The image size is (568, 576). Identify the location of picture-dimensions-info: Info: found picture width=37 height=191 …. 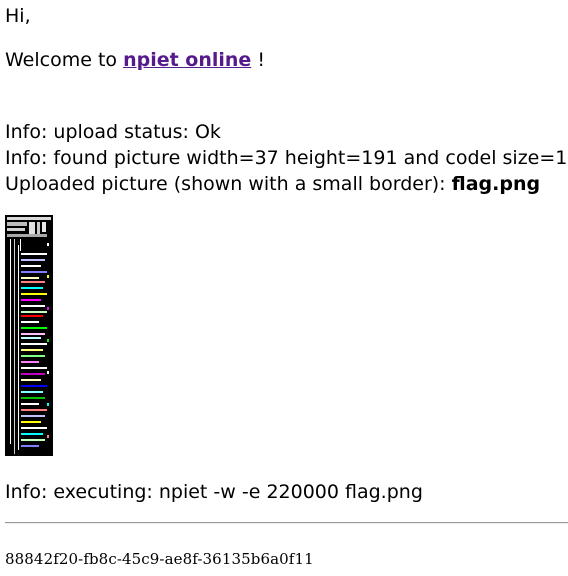
(286, 158).